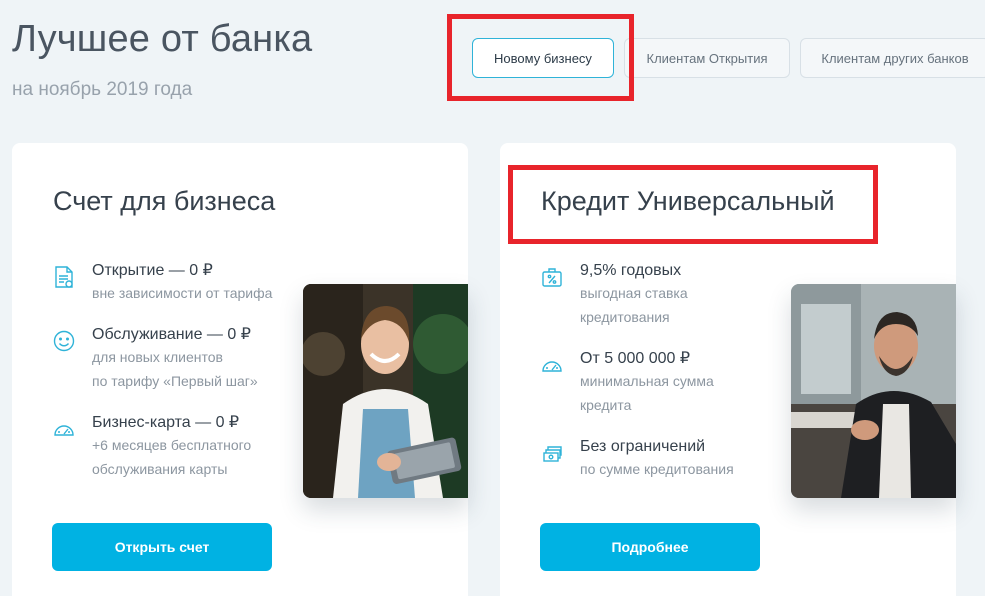  Describe the element at coordinates (688, 201) in the screenshot. I see `card-title: Кредит Универсальный` at that location.